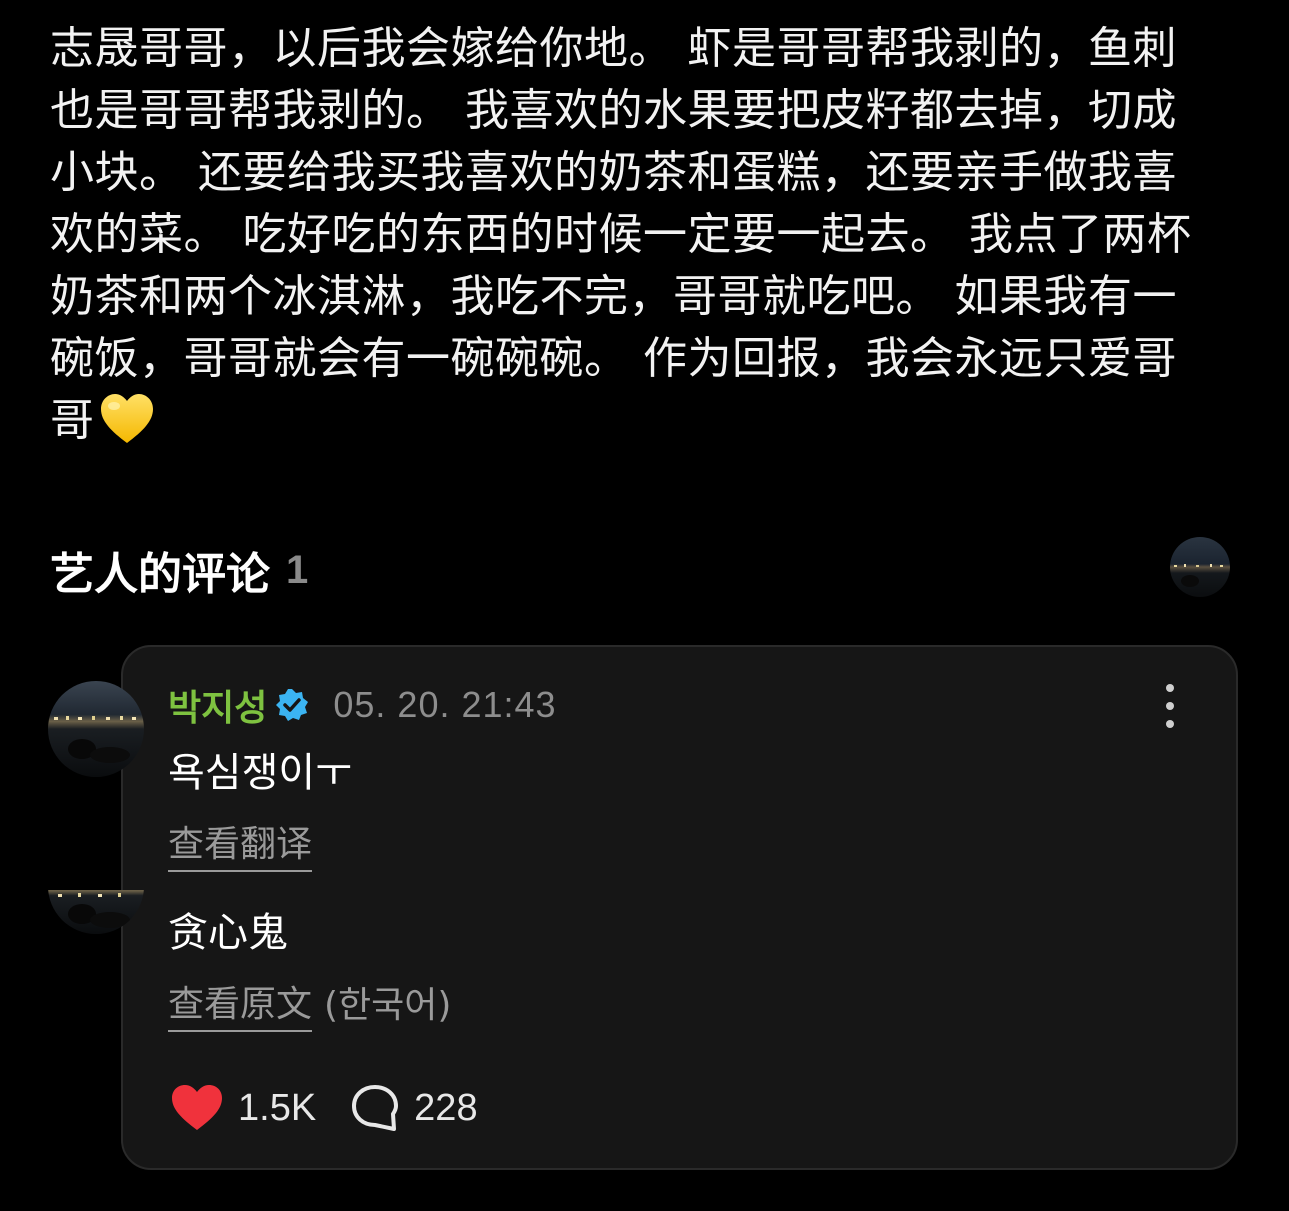 The width and height of the screenshot is (1289, 1211). I want to click on view-original-link: 查看原文, so click(240, 1006).